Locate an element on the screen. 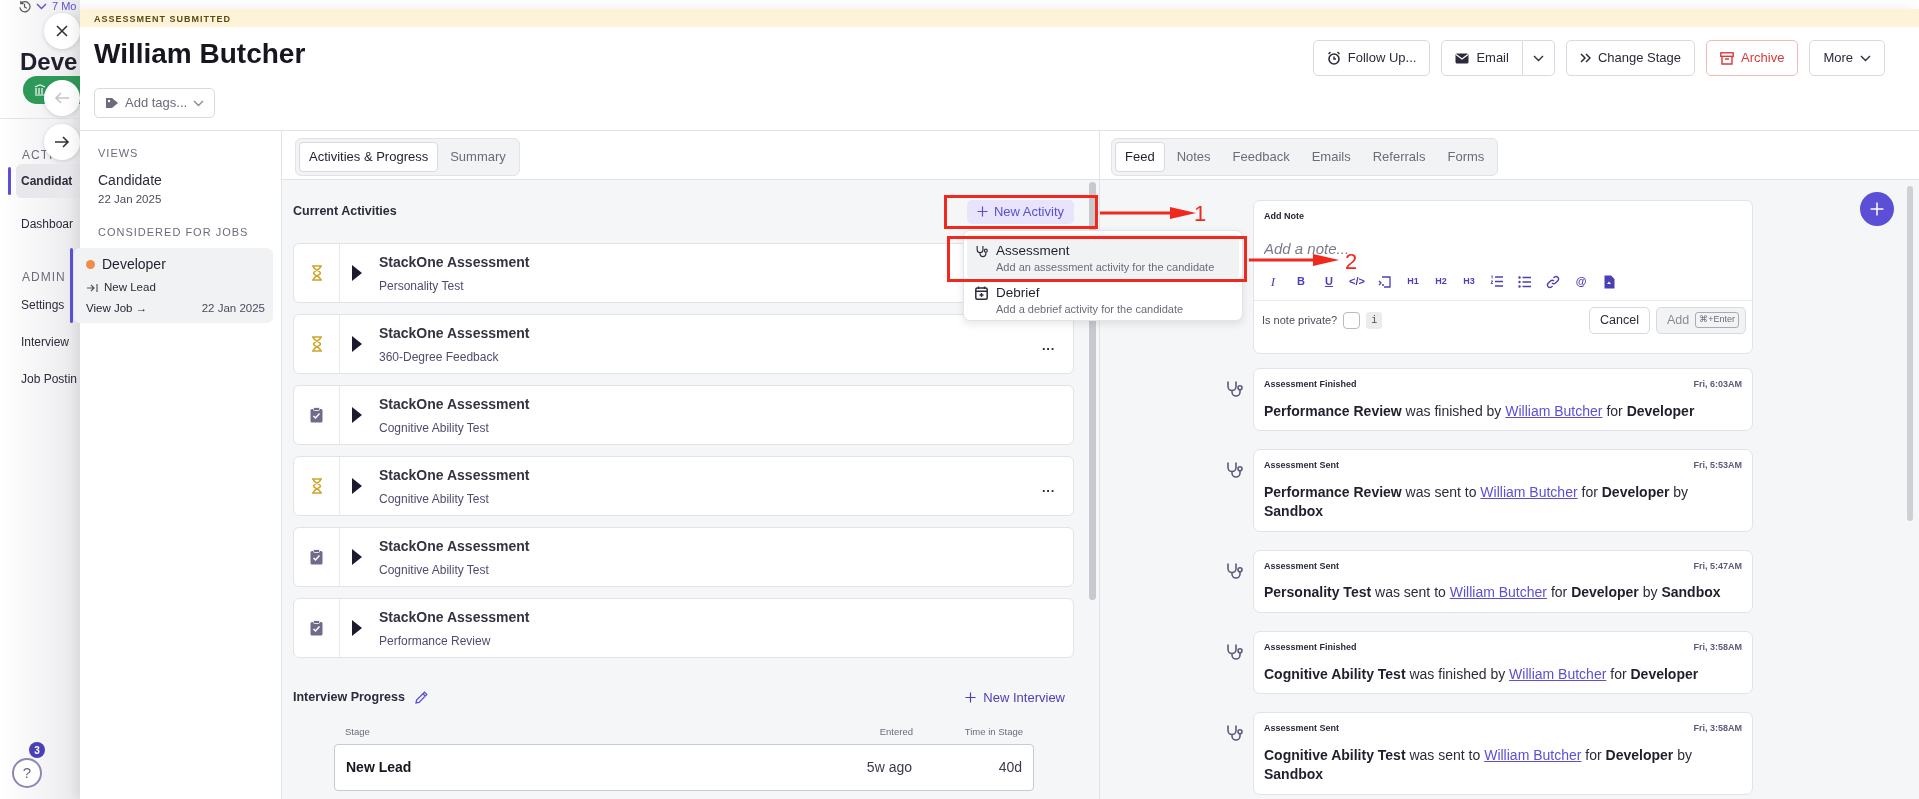 This screenshot has height=799, width=1919. nav-item: Settings is located at coordinates (43, 305).